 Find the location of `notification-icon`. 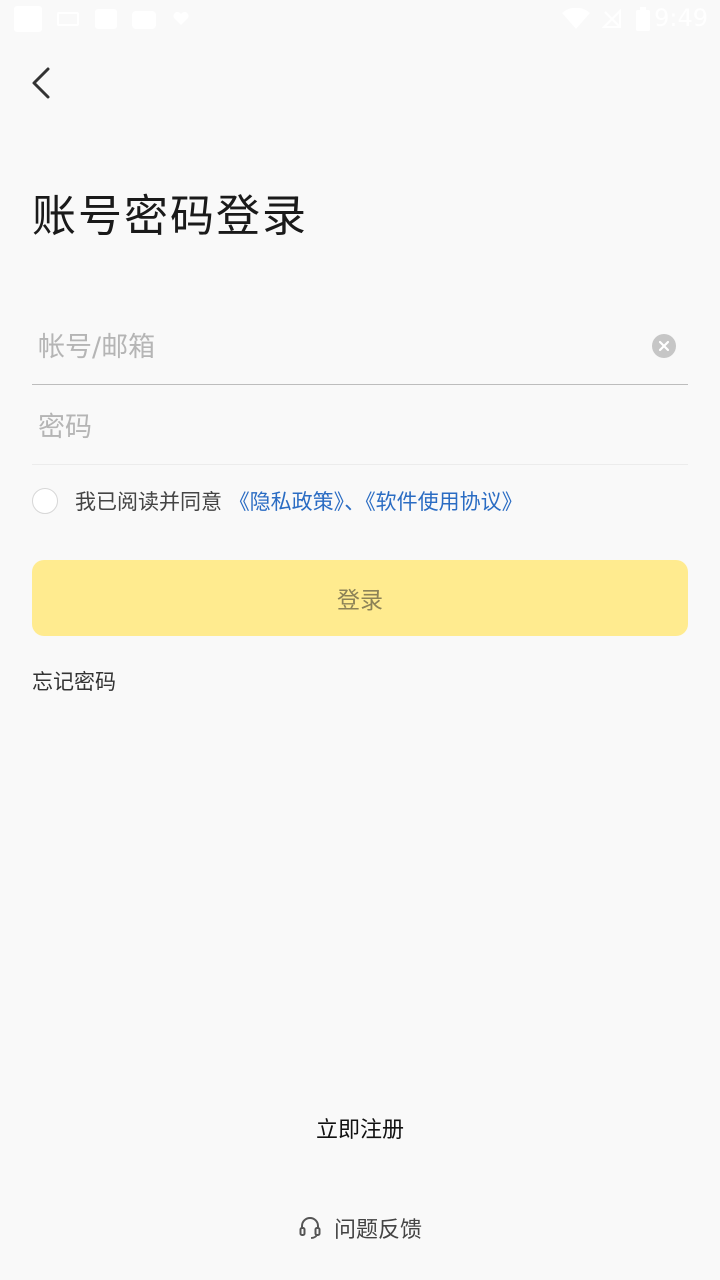

notification-icon is located at coordinates (68, 19).